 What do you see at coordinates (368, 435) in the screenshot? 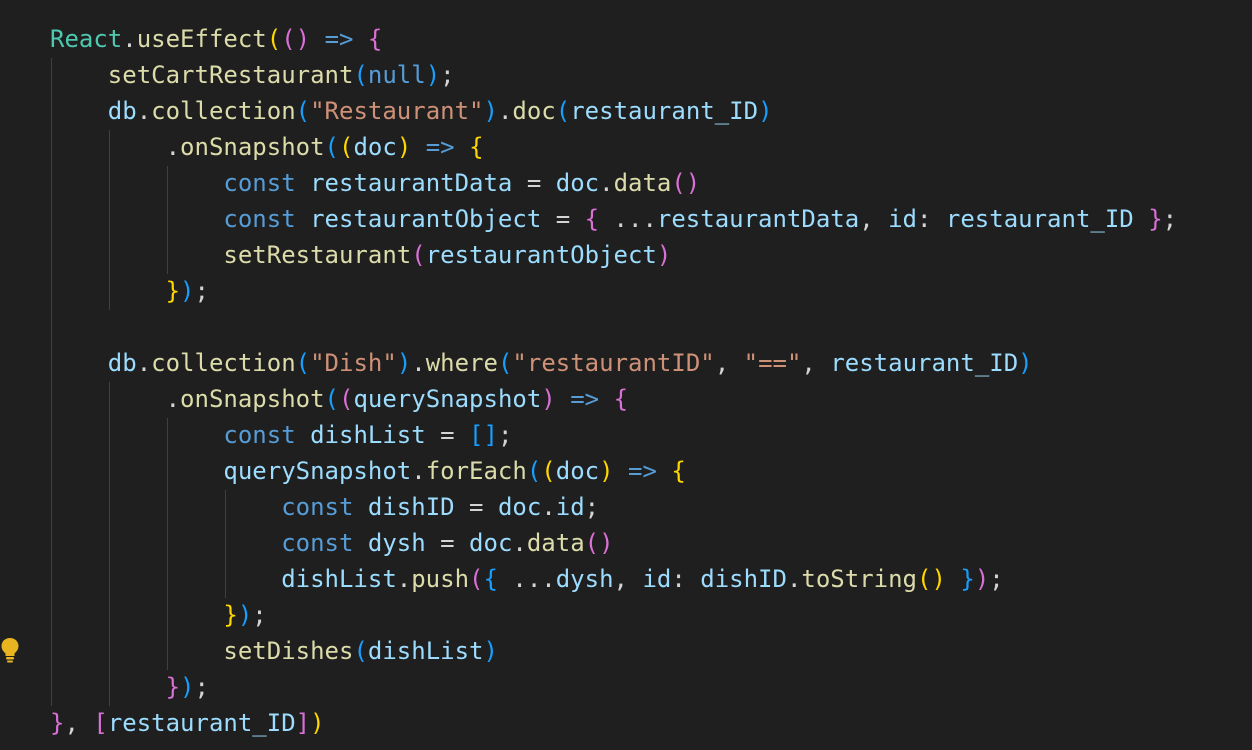
I see `code-token: dishList` at bounding box center [368, 435].